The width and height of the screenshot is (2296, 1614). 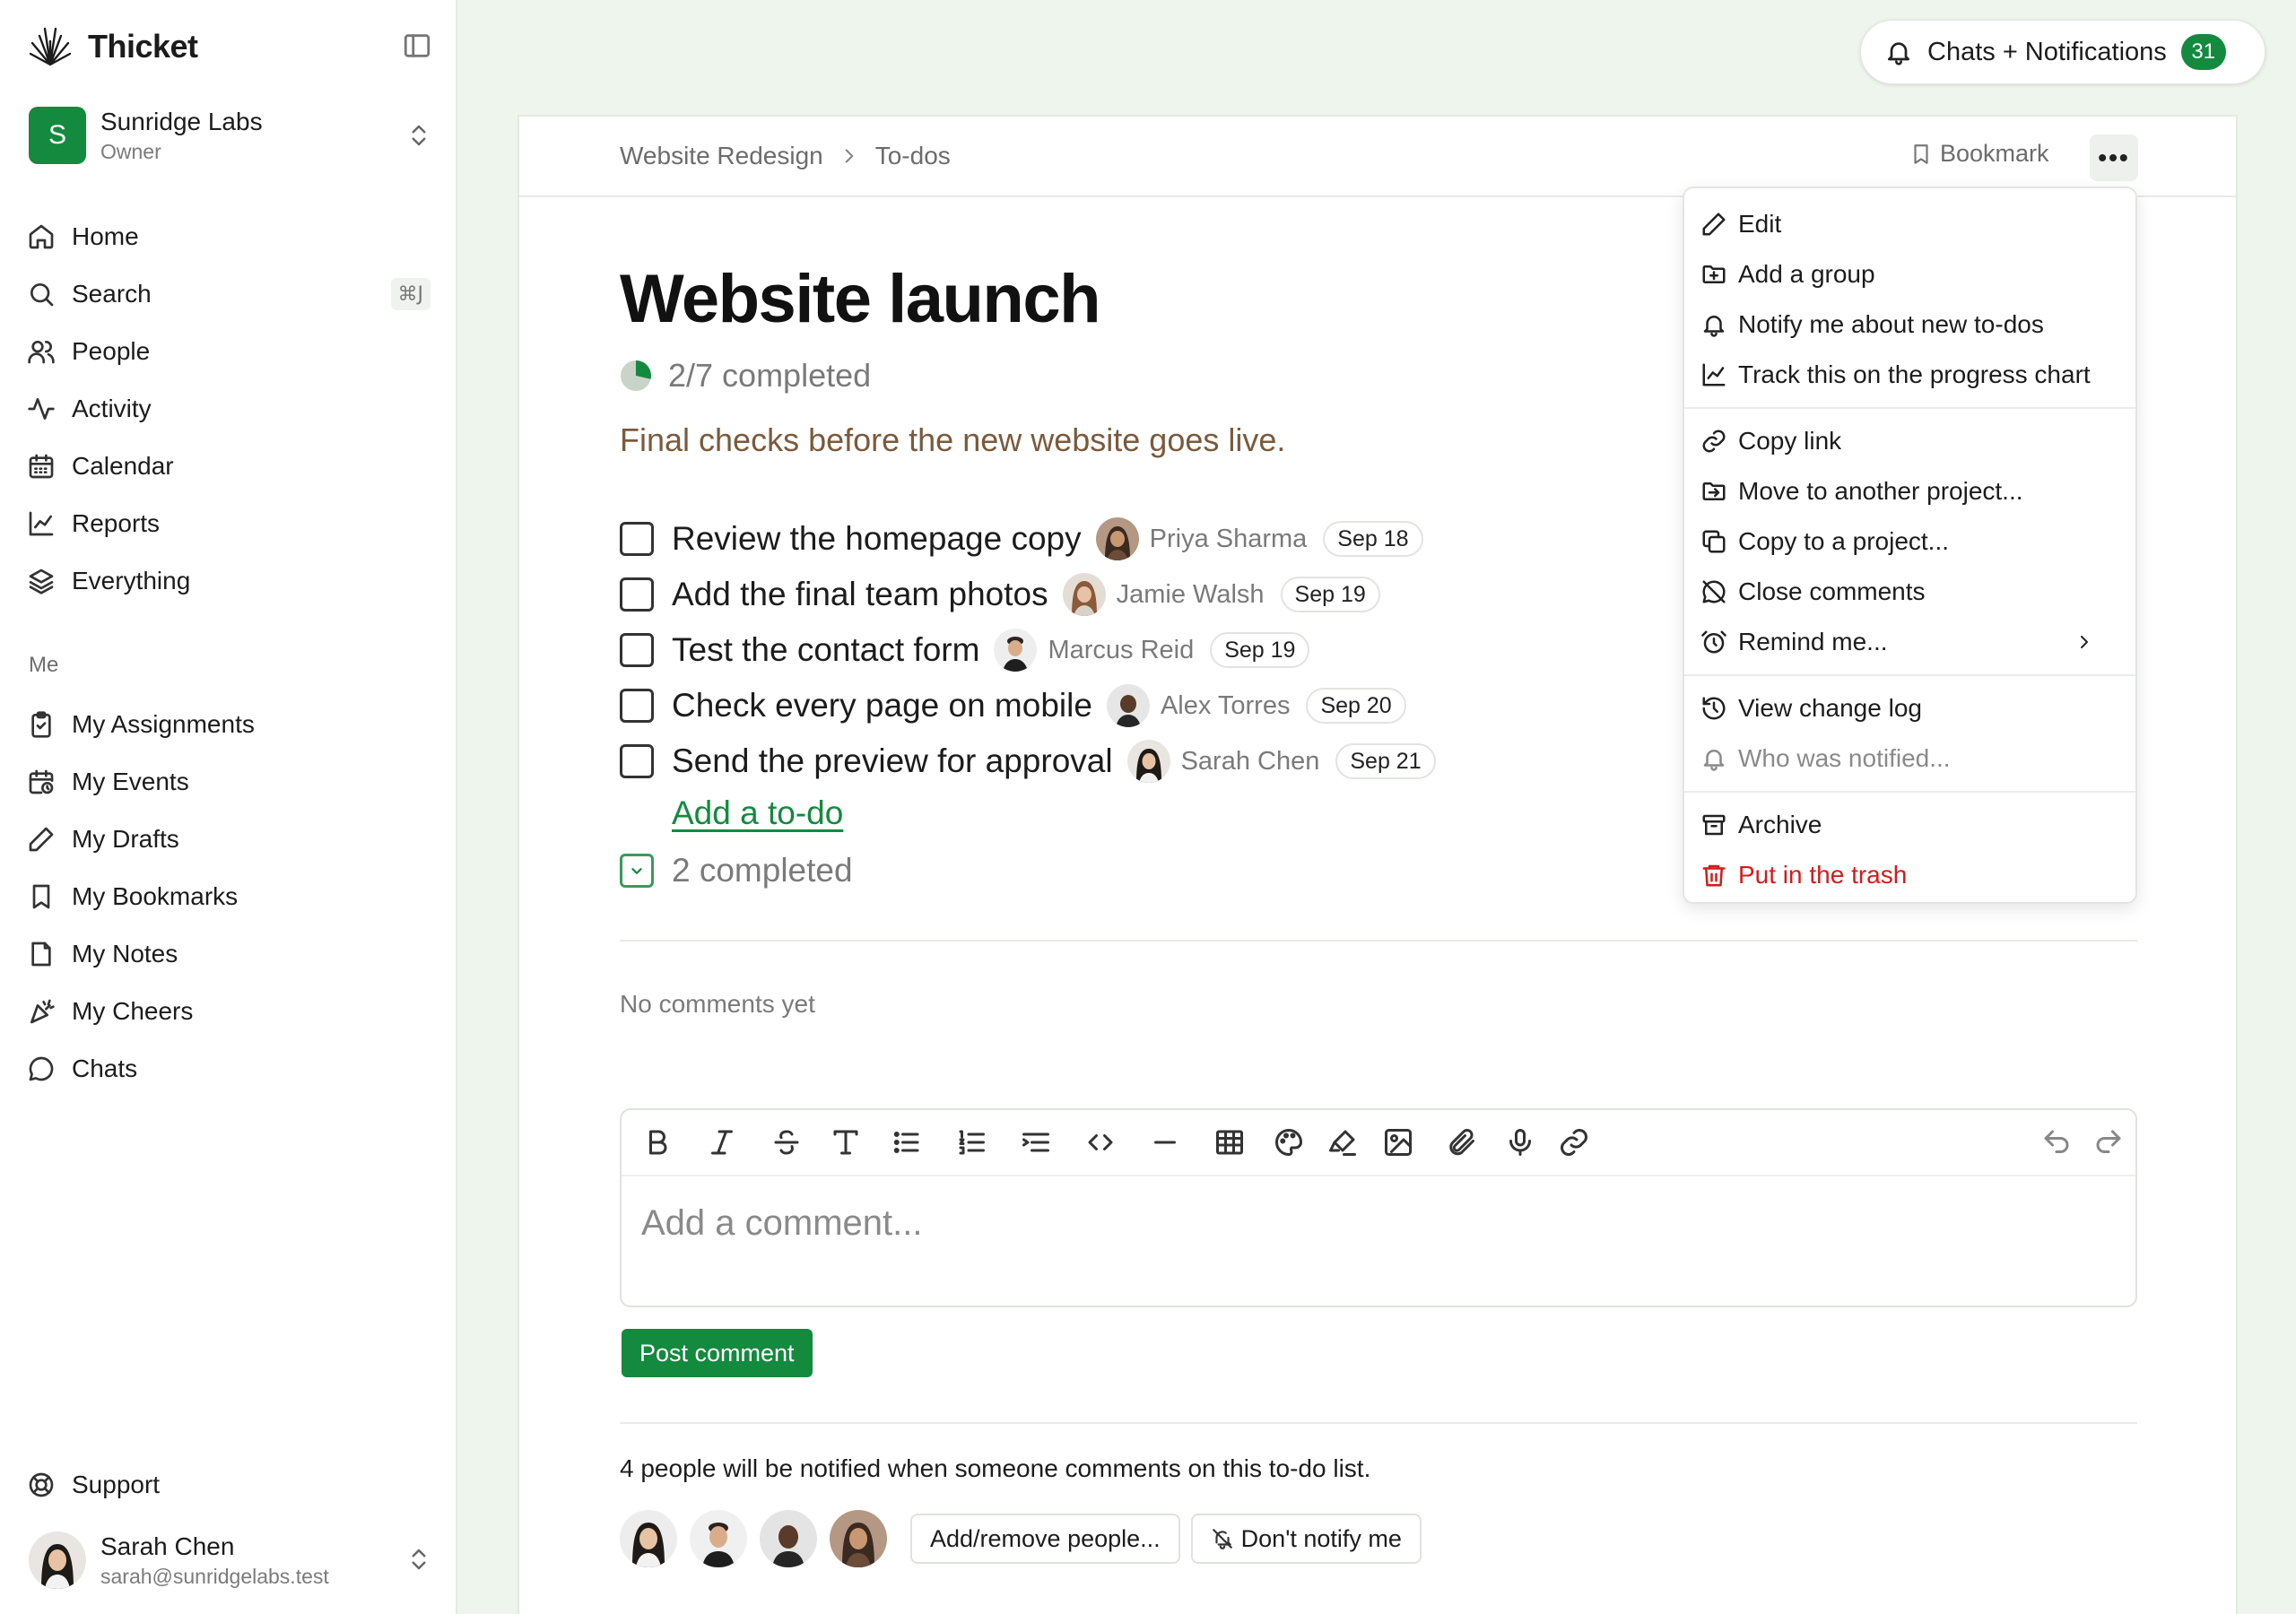 What do you see at coordinates (1373, 539) in the screenshot?
I see `due-date-badge: Sep 18` at bounding box center [1373, 539].